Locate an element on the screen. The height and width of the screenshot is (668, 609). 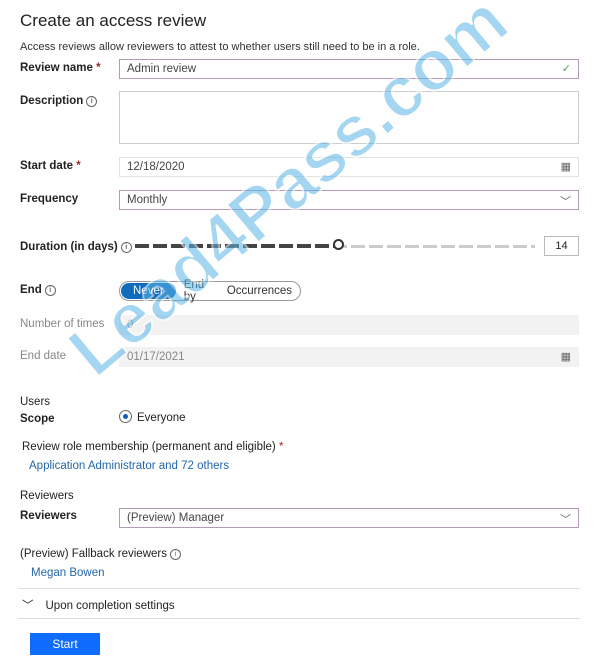
duration-slider-thumb is located at coordinates (338, 244).